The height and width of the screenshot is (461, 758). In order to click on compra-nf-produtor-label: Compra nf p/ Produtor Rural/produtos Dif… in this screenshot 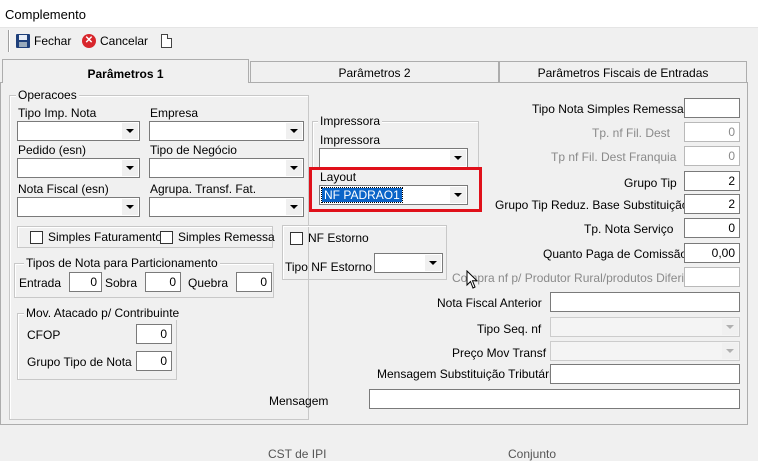, I will do `click(578, 278)`.